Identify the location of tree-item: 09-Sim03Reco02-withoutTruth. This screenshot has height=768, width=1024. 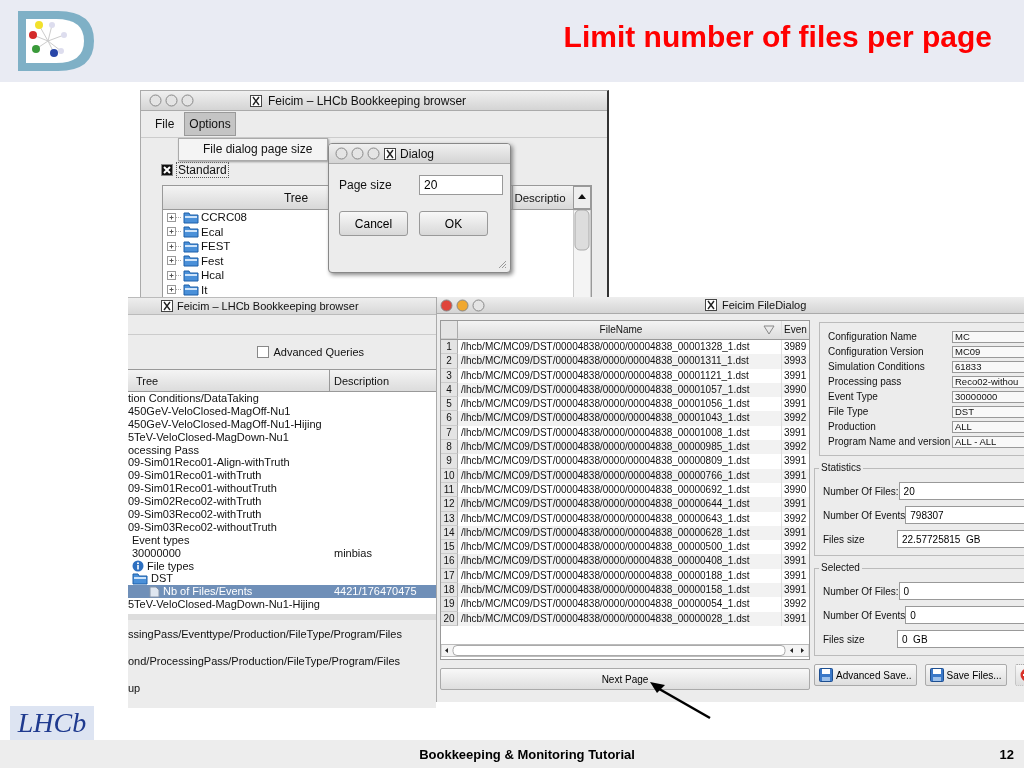
(202, 527).